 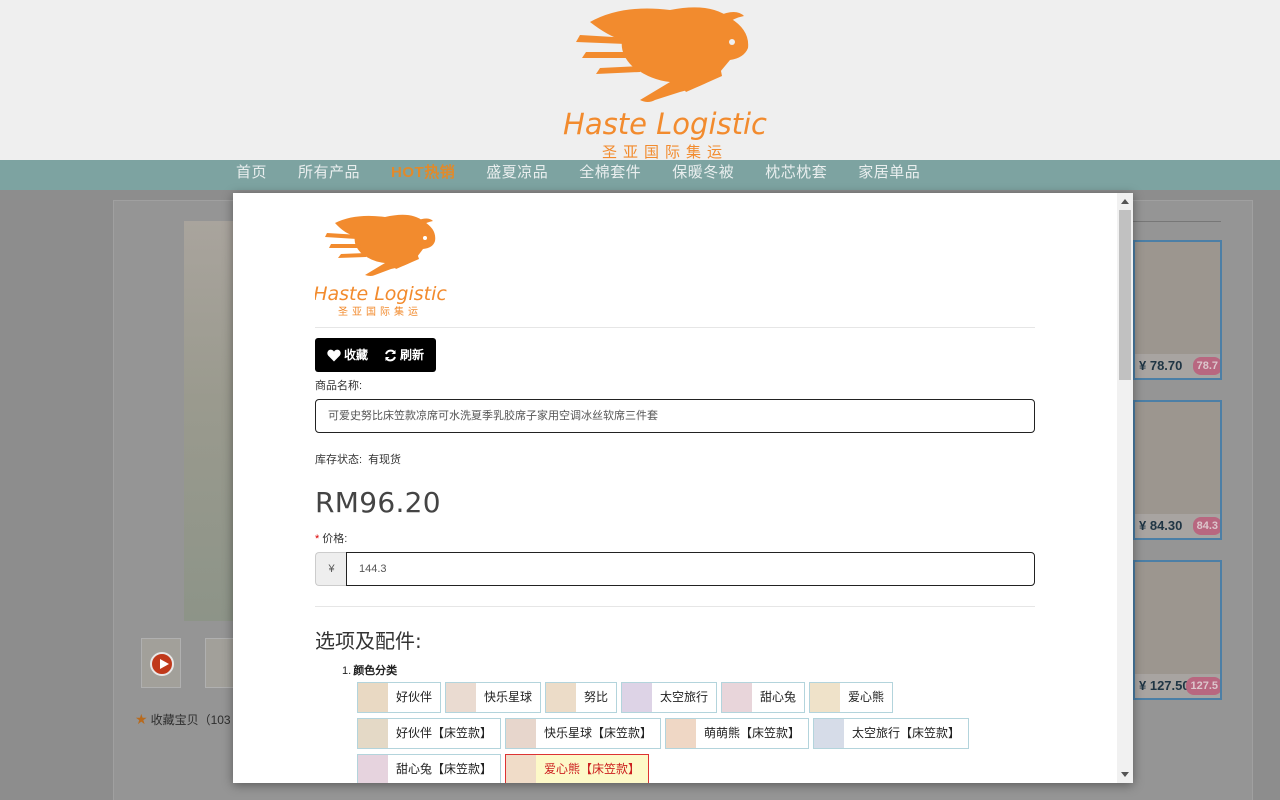 I want to click on color-option: 甜心兔【床笠款】, so click(x=429, y=768).